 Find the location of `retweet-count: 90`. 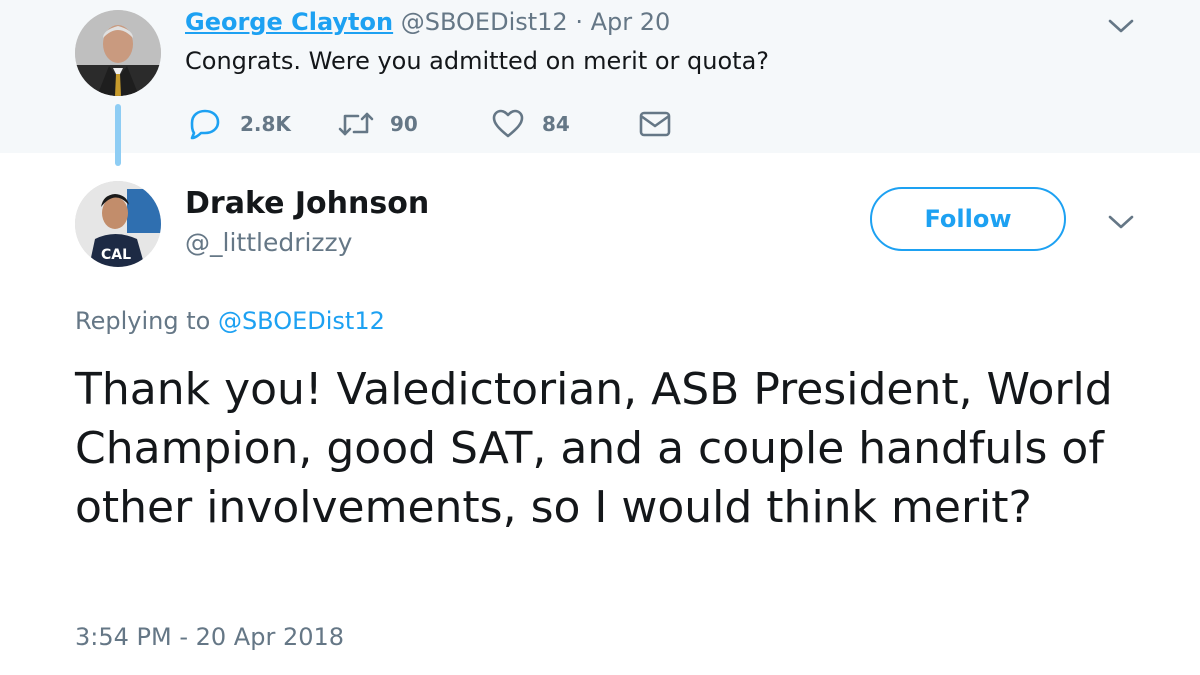

retweet-count: 90 is located at coordinates (404, 124).